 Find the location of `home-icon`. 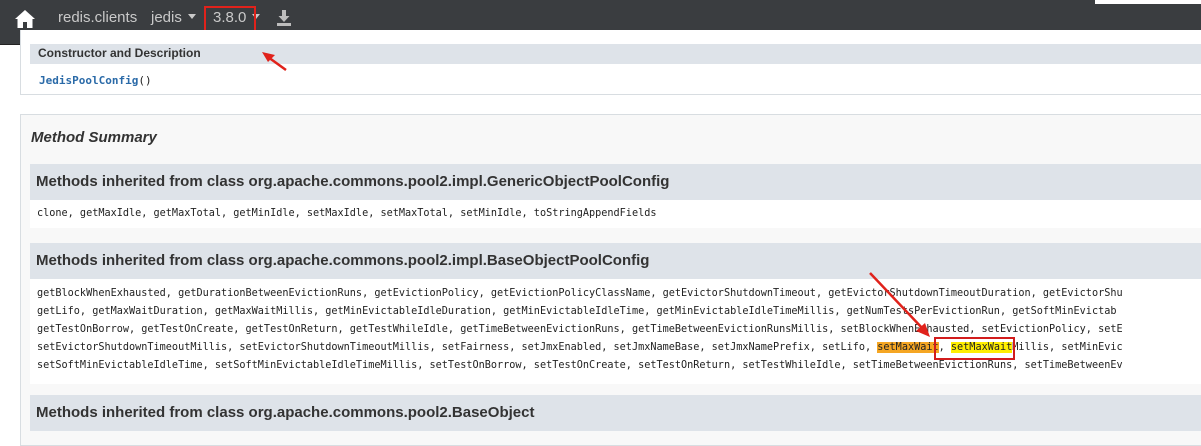

home-icon is located at coordinates (25, 19).